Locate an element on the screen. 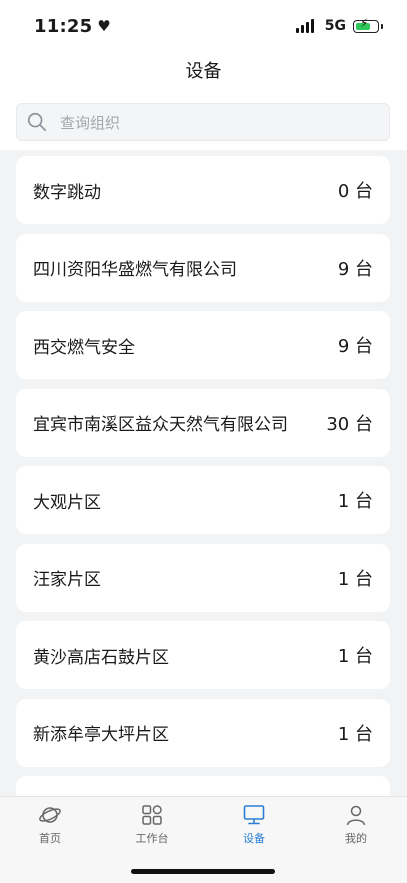  org-name: 新添牟亭大坪片区 is located at coordinates (101, 735).